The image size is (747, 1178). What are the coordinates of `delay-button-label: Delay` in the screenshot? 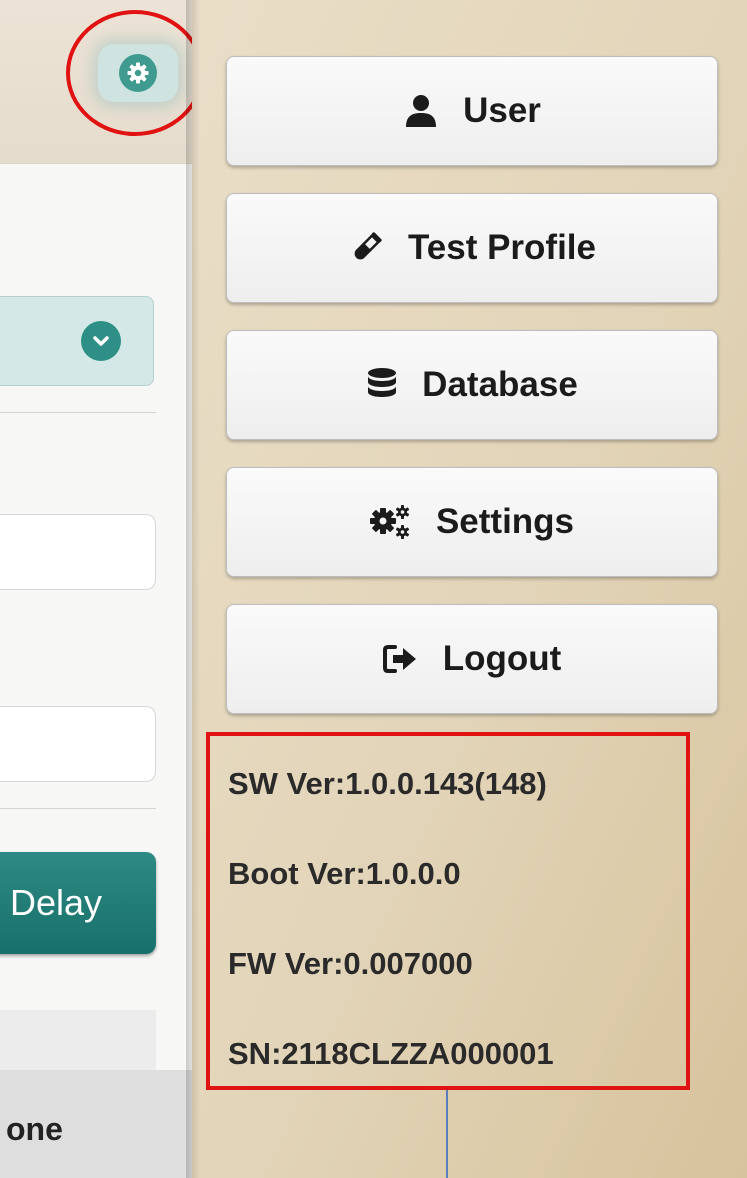 It's located at (56, 902).